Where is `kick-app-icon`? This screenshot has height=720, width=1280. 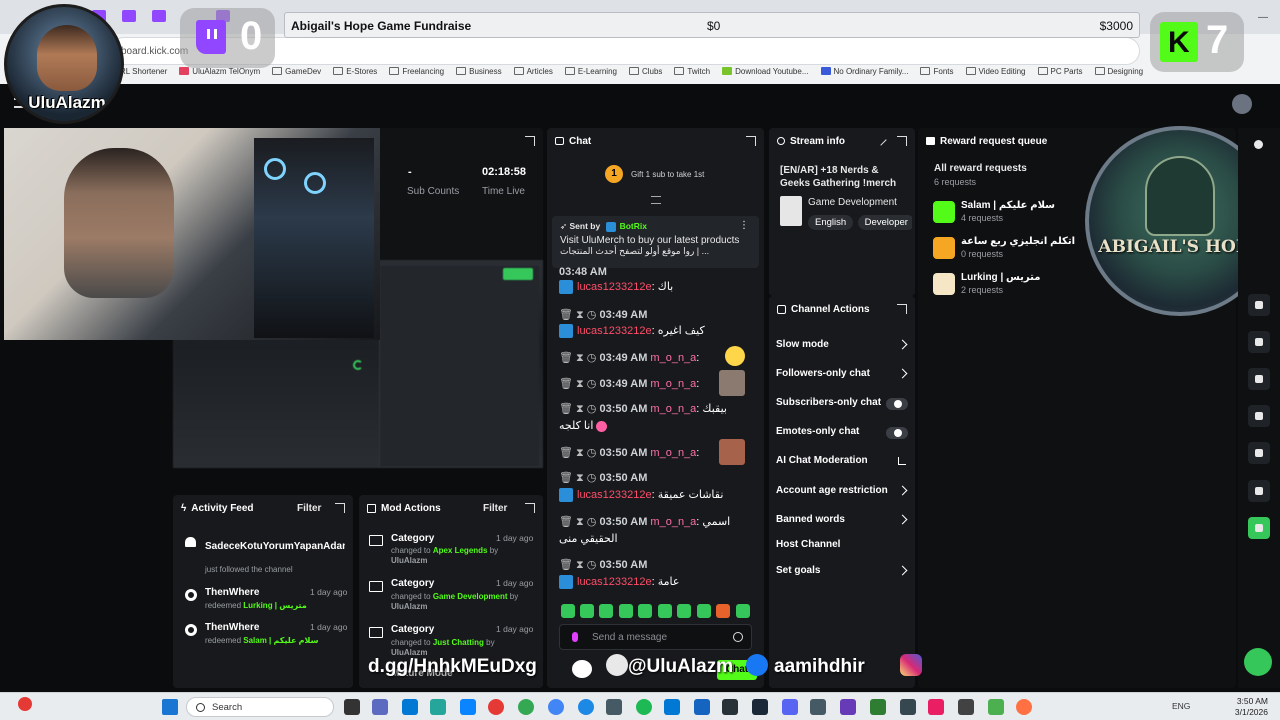
kick-app-icon is located at coordinates (1259, 528).